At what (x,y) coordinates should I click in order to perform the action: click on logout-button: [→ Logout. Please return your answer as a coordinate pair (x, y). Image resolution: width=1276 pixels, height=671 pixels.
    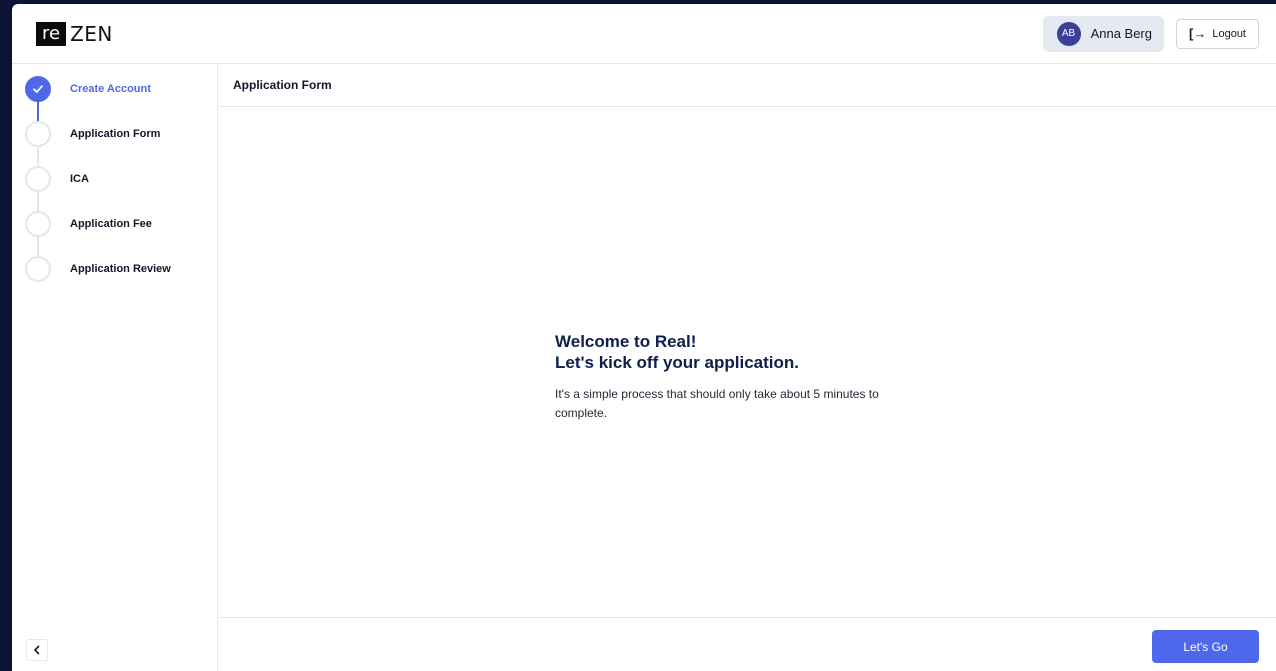
    Looking at the image, I should click on (1217, 33).